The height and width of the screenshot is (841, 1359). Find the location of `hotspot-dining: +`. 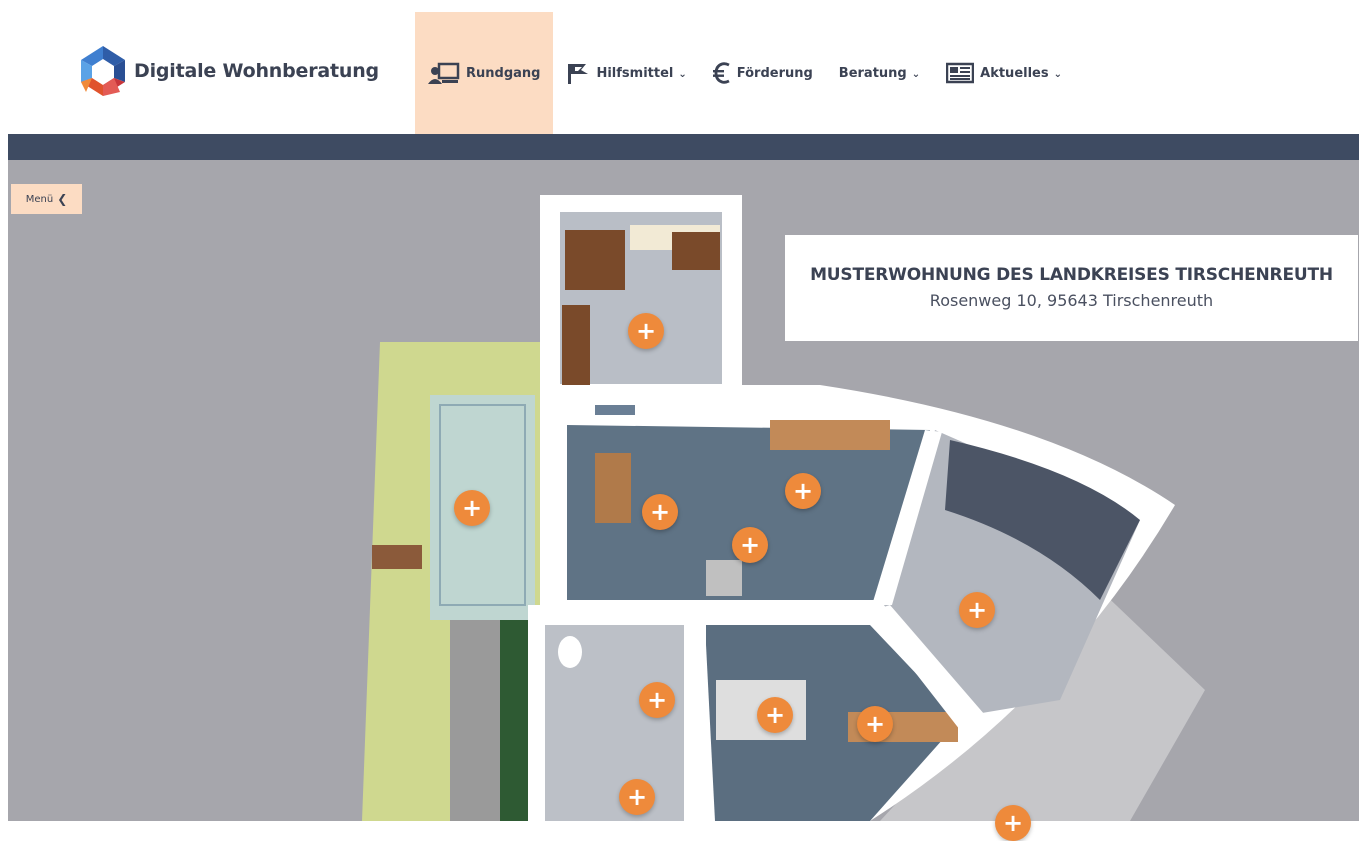

hotspot-dining: + is located at coordinates (660, 512).